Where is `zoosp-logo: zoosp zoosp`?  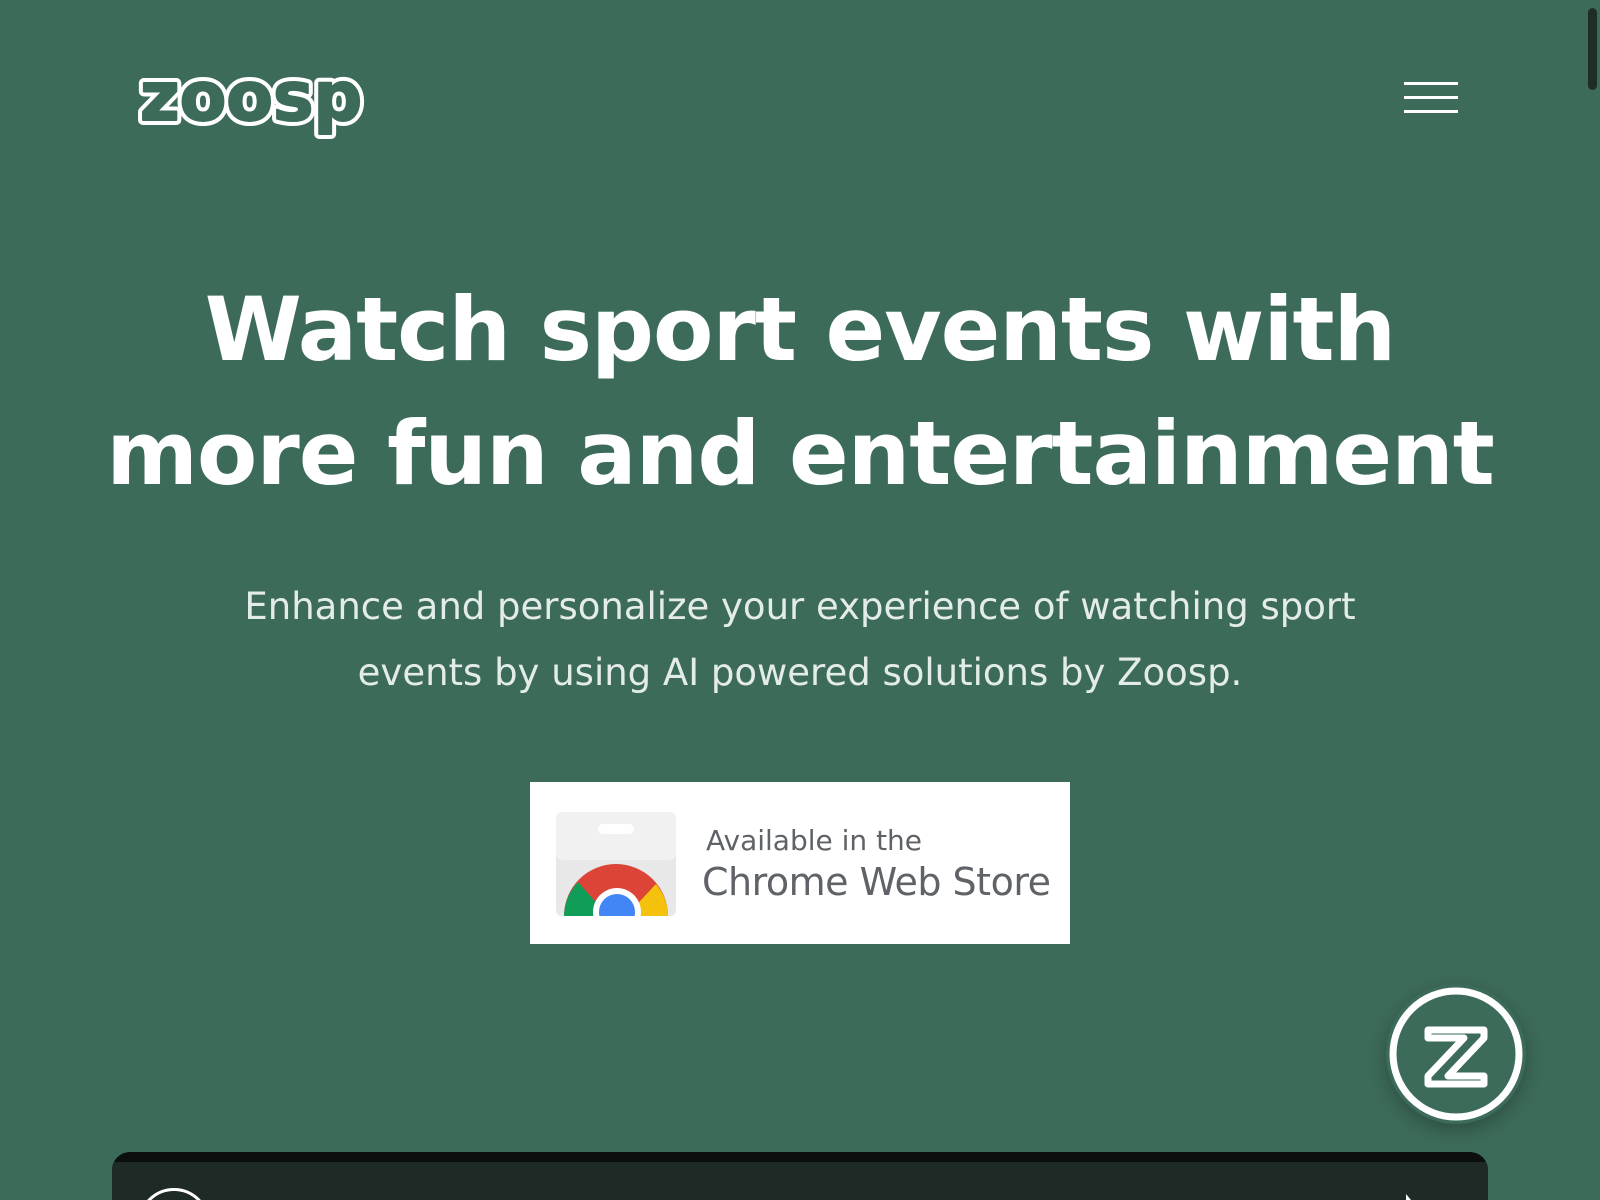
zoosp-logo: zoosp zoosp is located at coordinates (266, 103).